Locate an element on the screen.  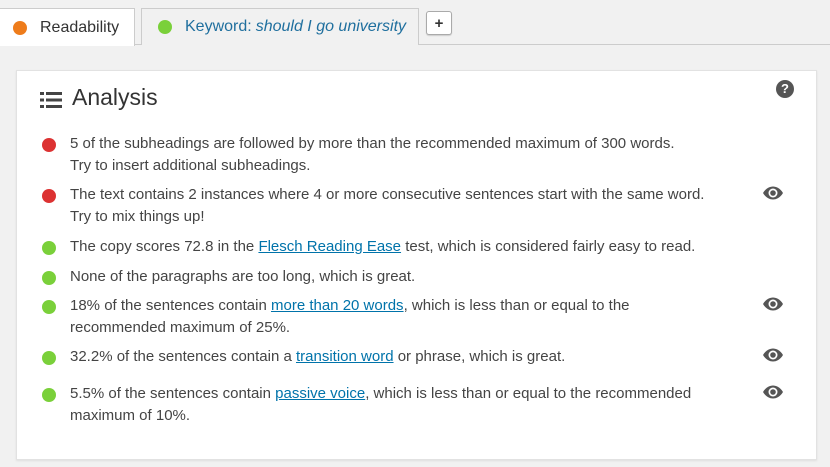
tab-keyword-label: Keyword: is located at coordinates (218, 26).